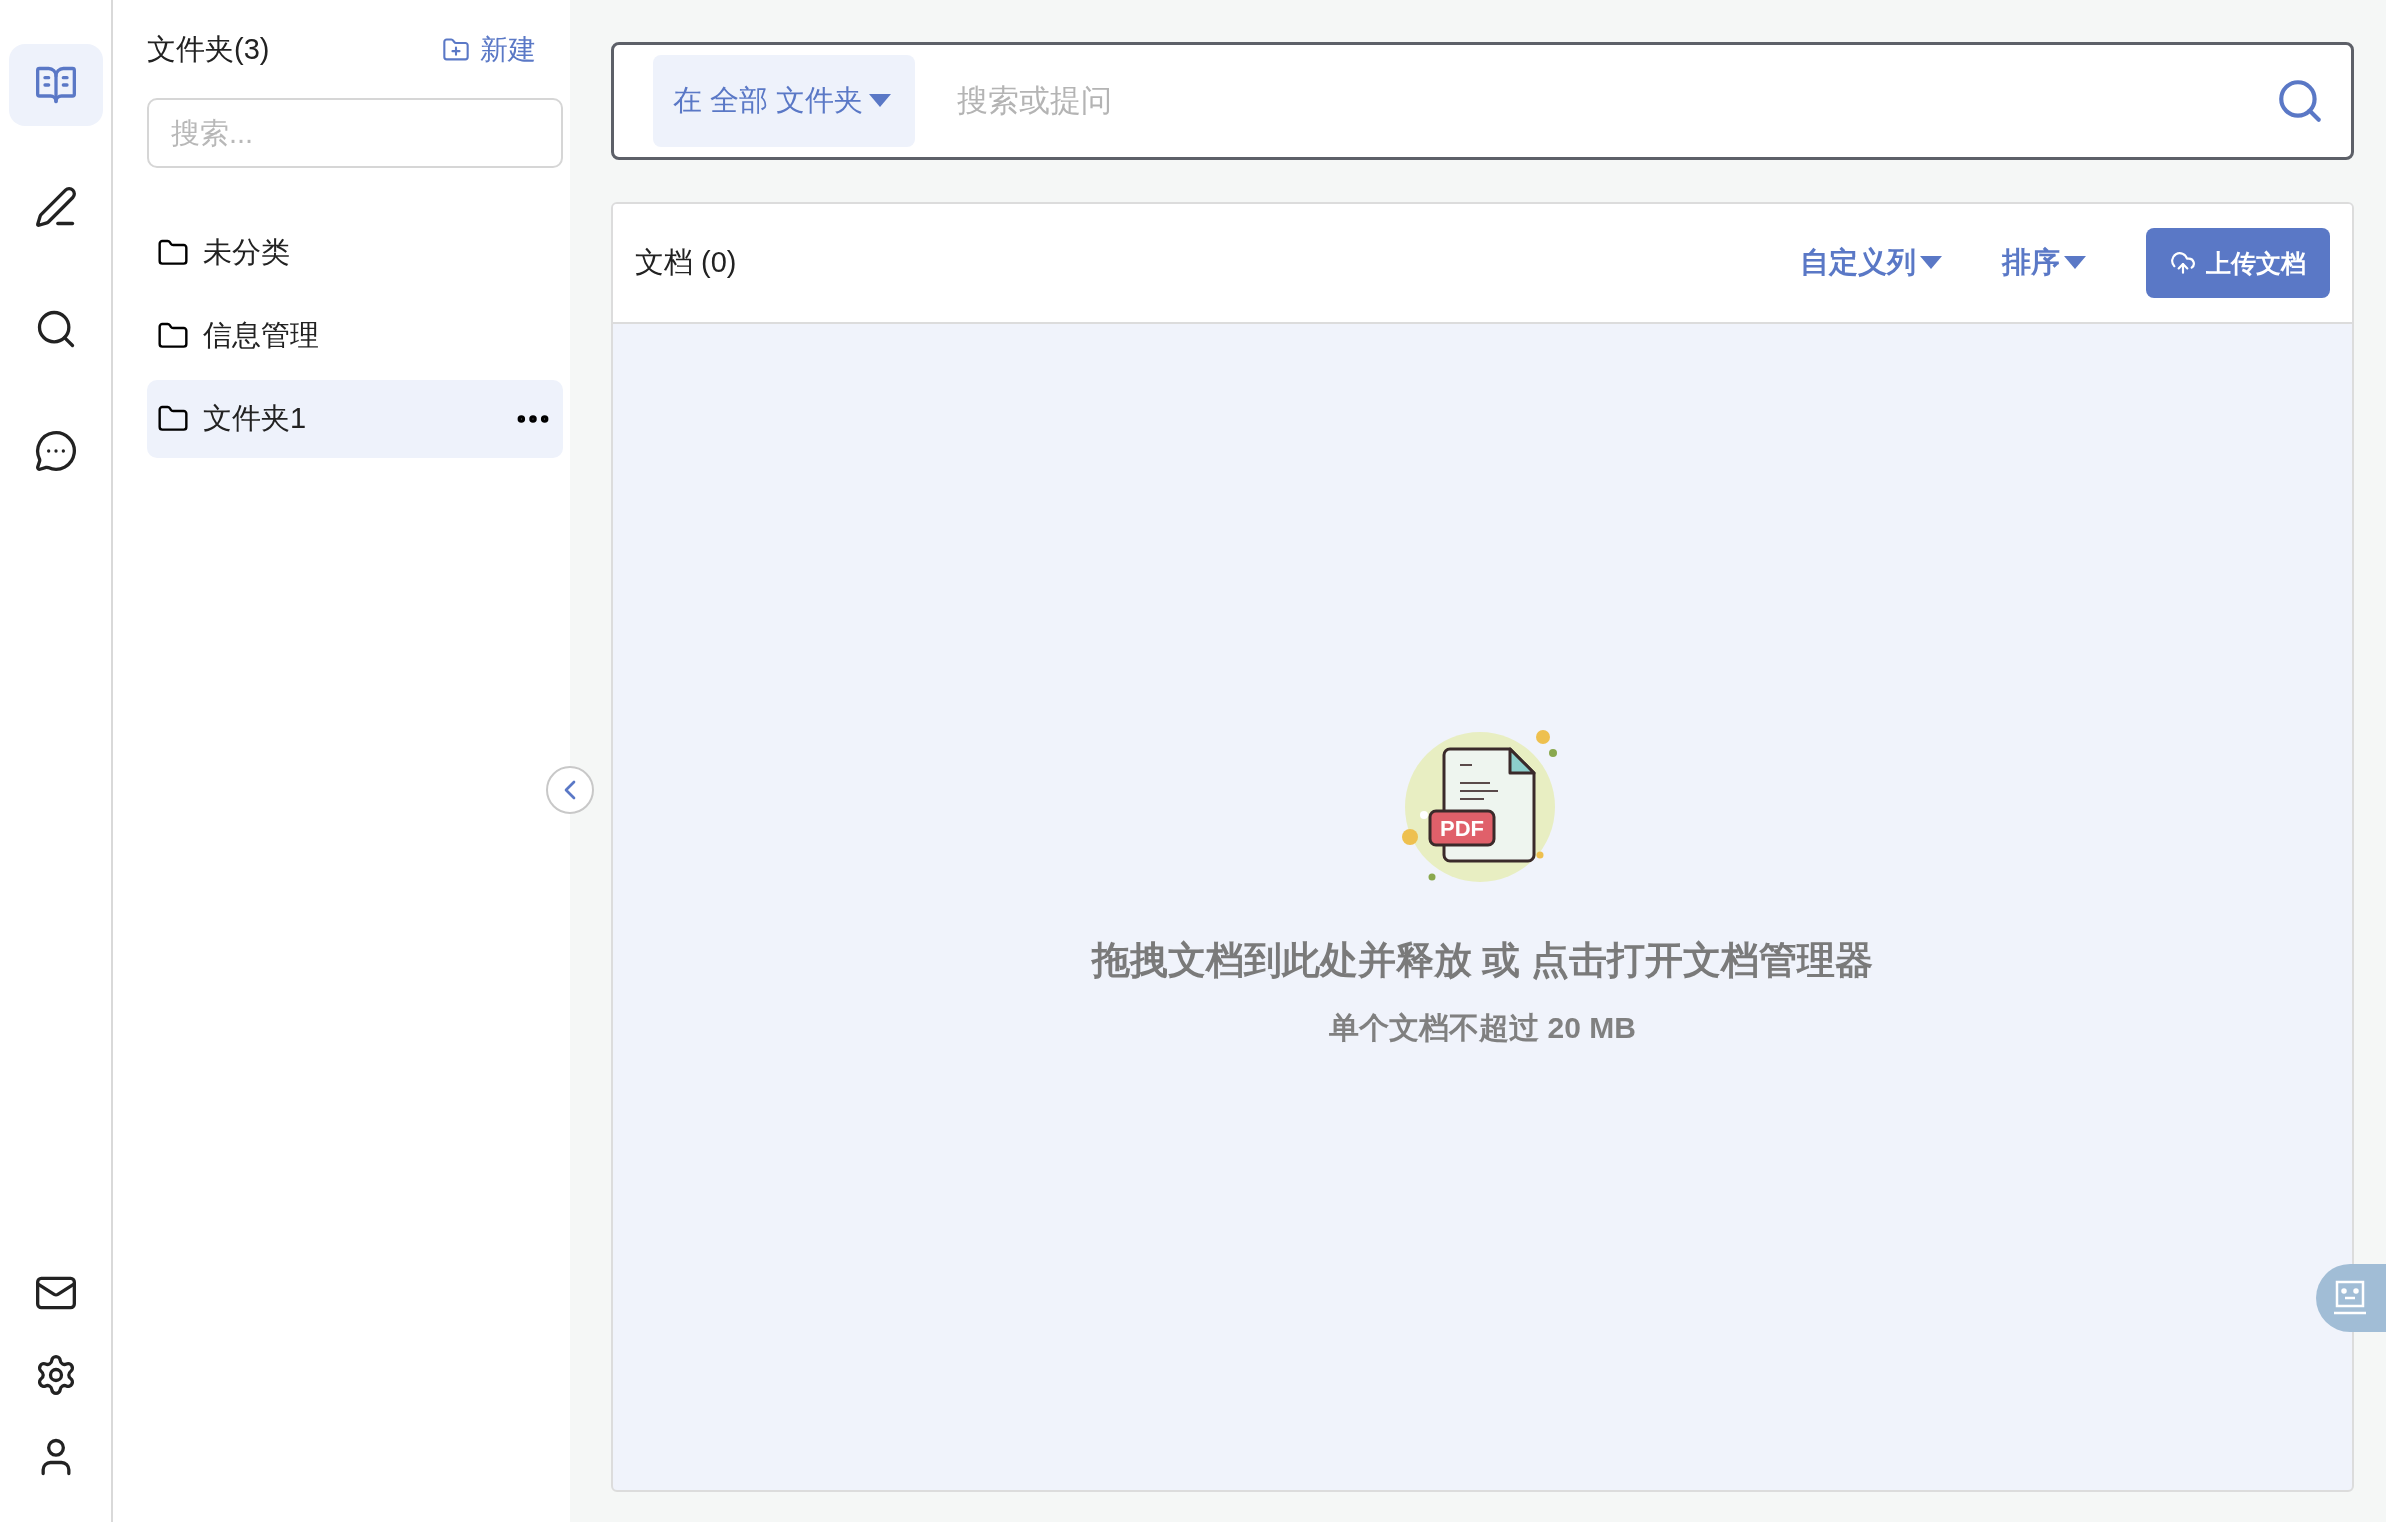 This screenshot has width=2386, height=1522. What do you see at coordinates (1482, 960) in the screenshot?
I see `drop-hint: 拖拽文档到此处并释放 或 点击打开文档管理器` at bounding box center [1482, 960].